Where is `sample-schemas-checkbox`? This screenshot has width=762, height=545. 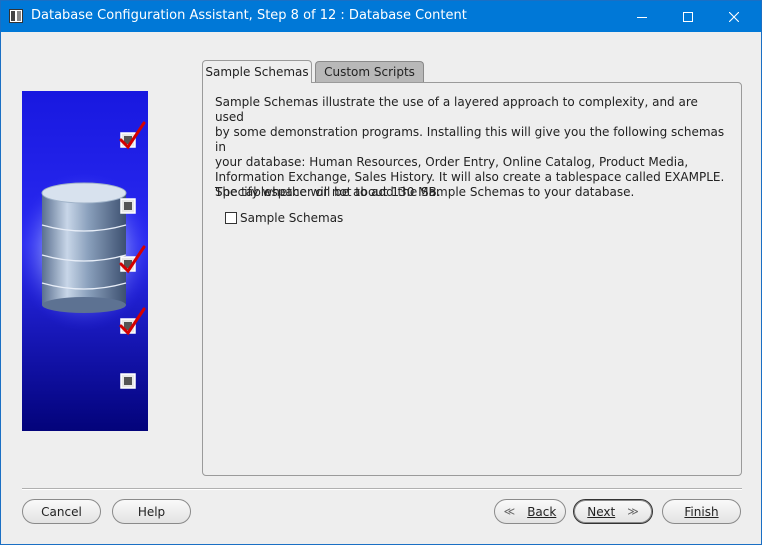
sample-schemas-checkbox is located at coordinates (231, 218).